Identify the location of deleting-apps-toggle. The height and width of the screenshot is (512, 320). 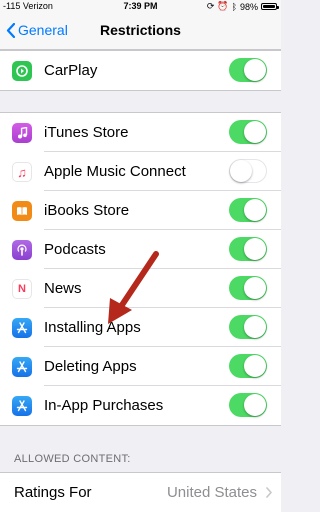
(248, 366).